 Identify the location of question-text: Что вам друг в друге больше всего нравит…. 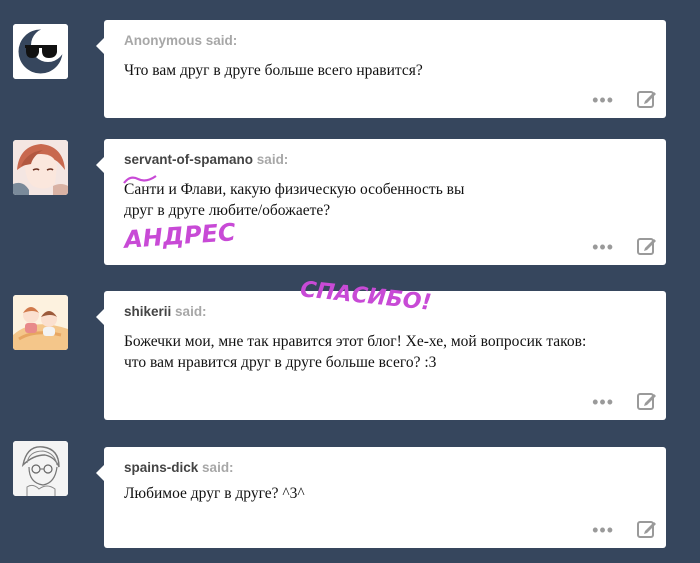
(273, 70).